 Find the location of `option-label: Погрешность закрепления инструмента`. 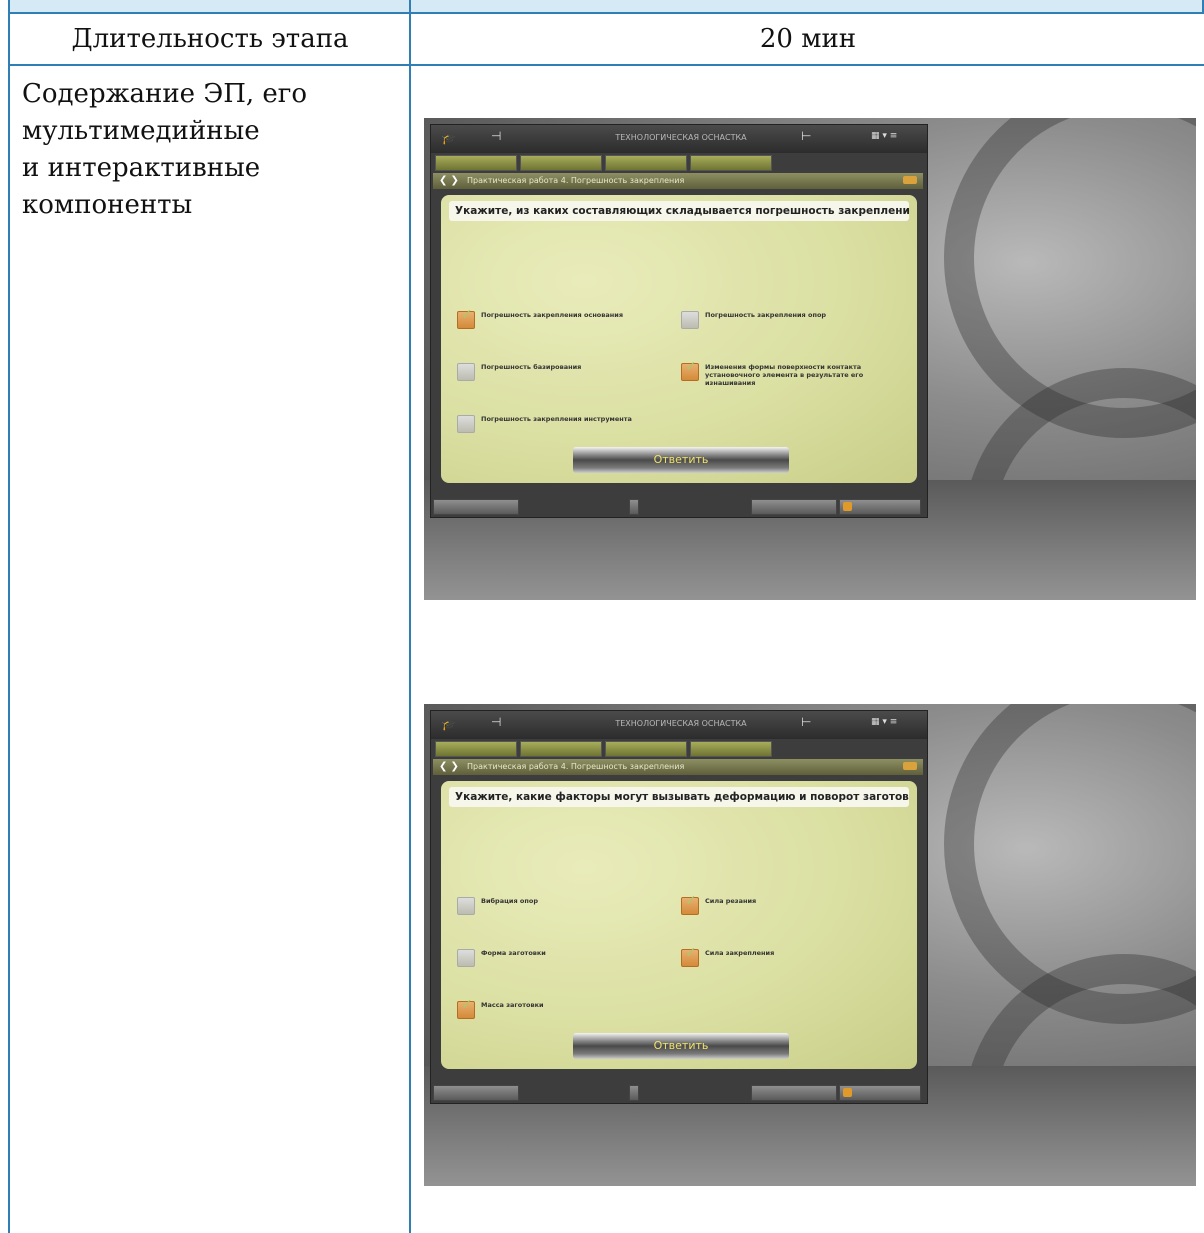

option-label: Погрешность закрепления инструмента is located at coordinates (556, 419).